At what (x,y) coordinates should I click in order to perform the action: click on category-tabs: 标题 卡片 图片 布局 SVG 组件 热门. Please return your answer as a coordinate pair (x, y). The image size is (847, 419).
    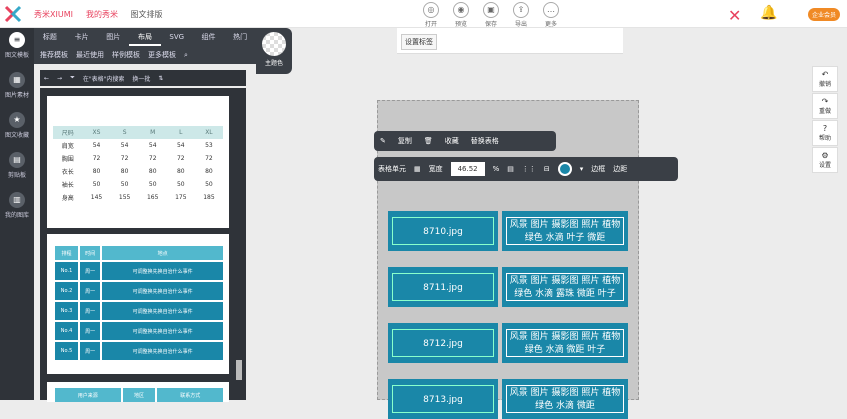
    Looking at the image, I should click on (145, 37).